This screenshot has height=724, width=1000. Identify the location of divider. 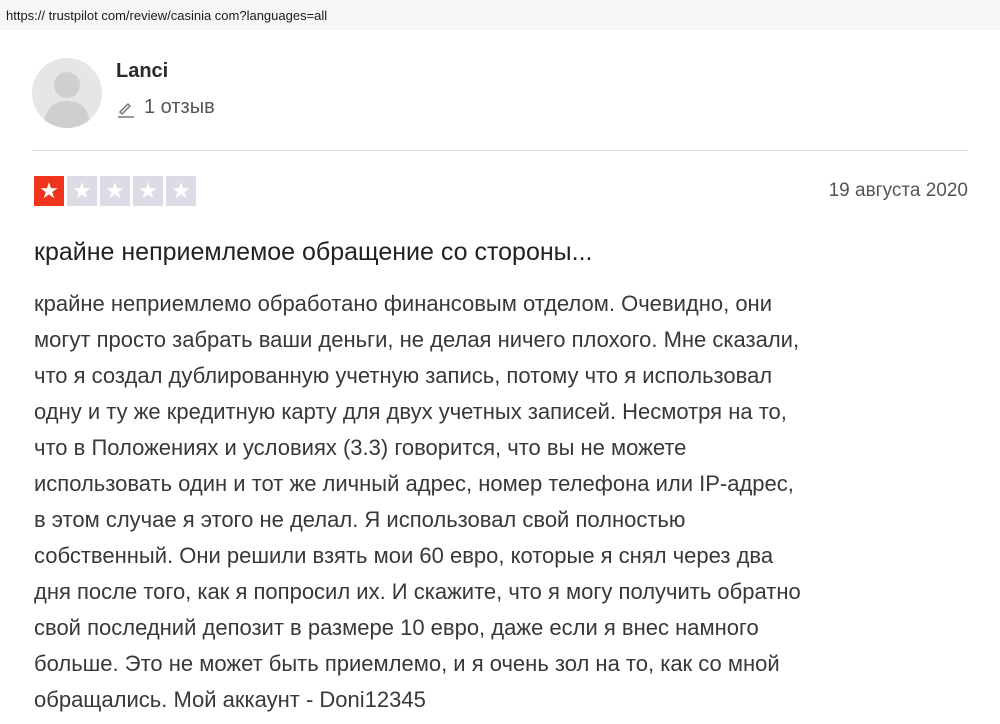
(500, 150).